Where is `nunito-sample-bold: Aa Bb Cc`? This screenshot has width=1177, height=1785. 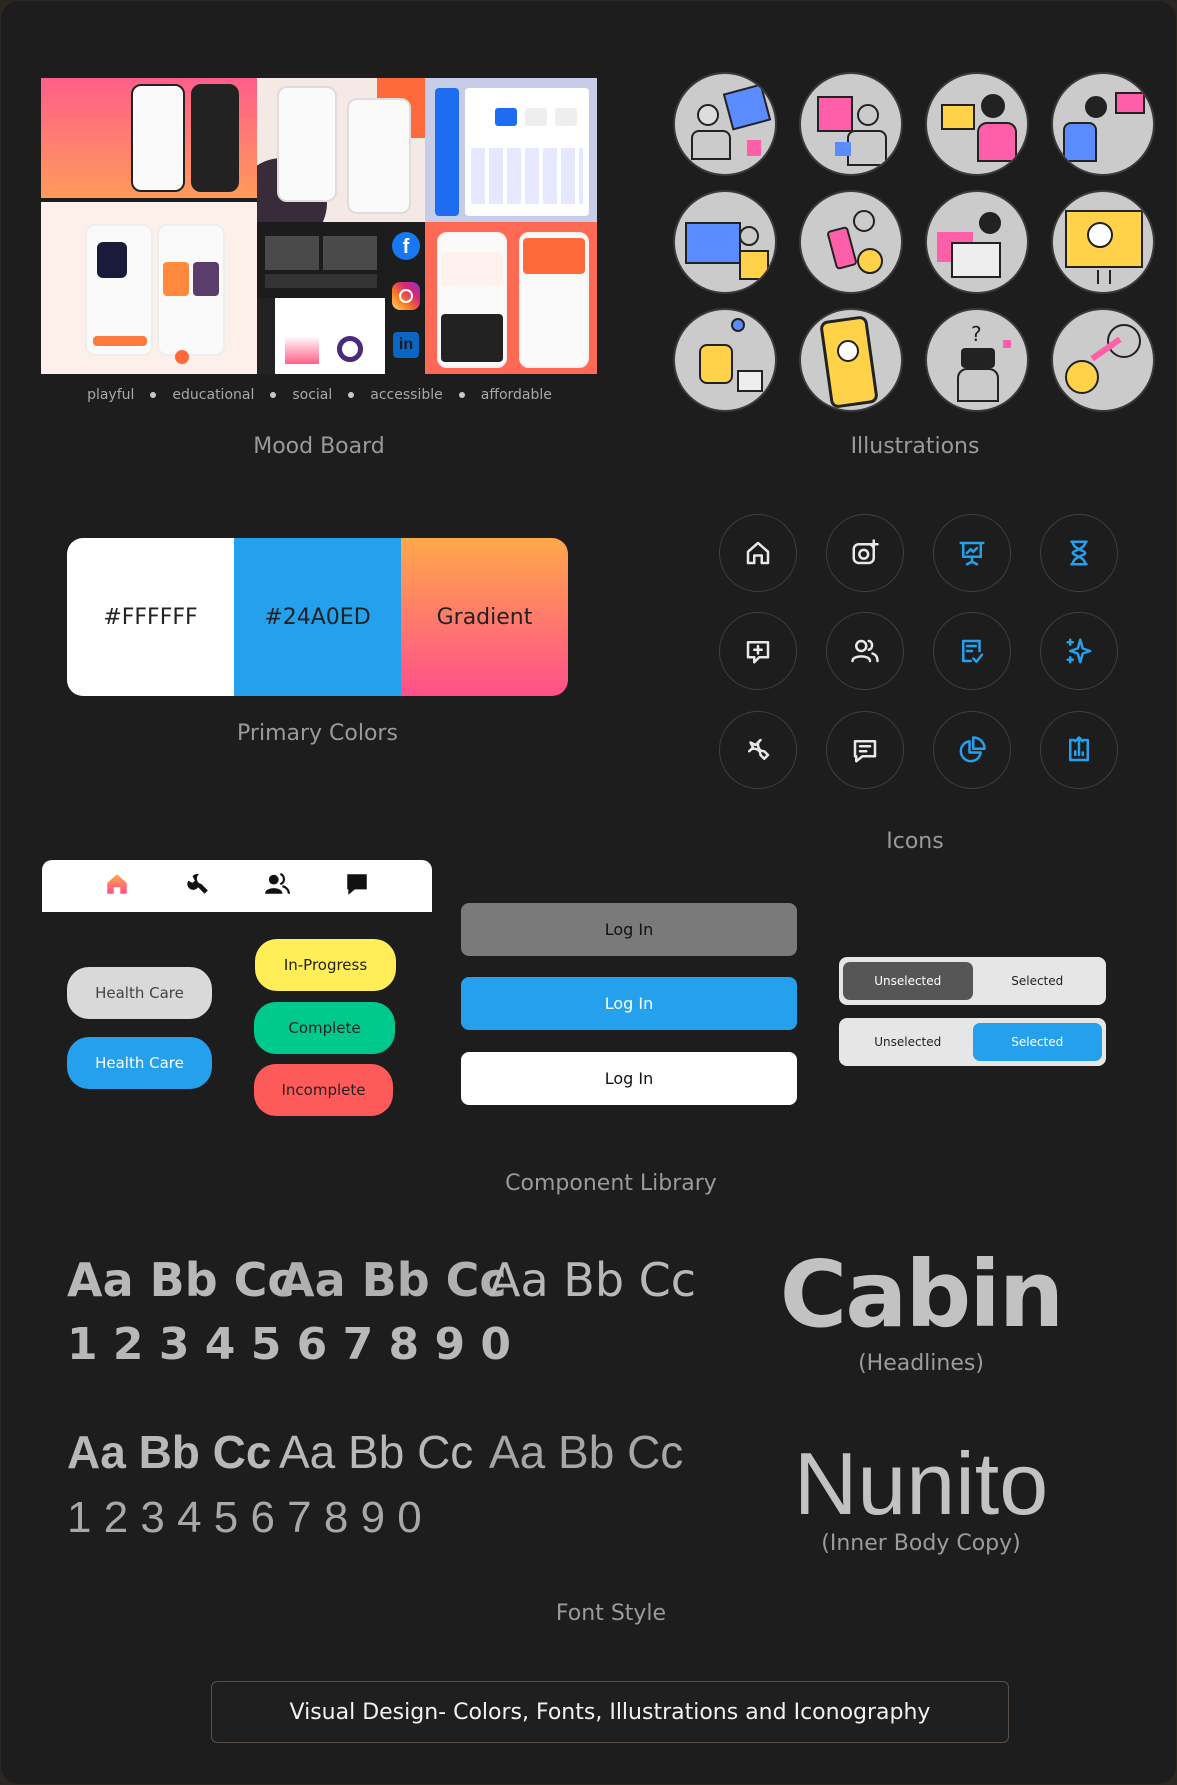
nunito-sample-bold: Aa Bb Cc is located at coordinates (169, 1452).